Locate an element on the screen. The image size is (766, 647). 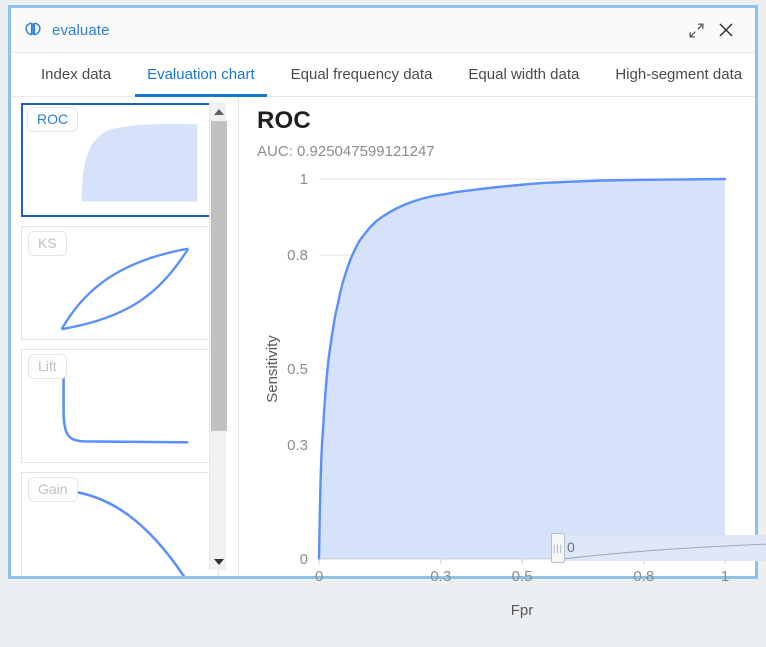
thumbnail-label-roc: ROC is located at coordinates (53, 119).